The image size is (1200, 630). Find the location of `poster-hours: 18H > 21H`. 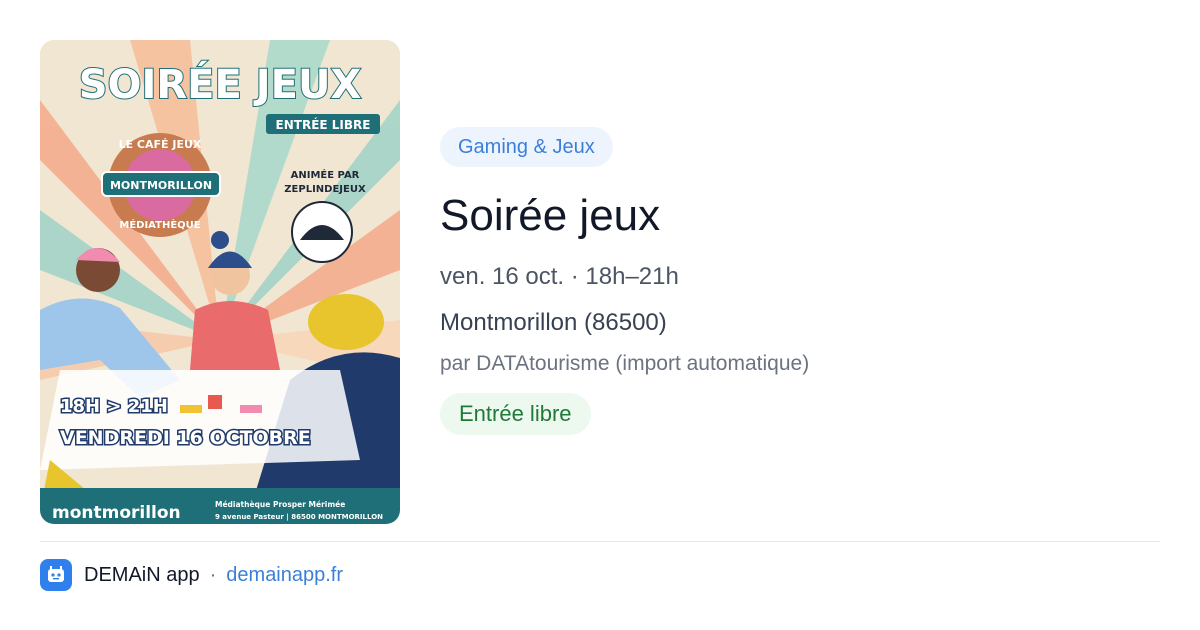

poster-hours: 18H > 21H is located at coordinates (114, 406).